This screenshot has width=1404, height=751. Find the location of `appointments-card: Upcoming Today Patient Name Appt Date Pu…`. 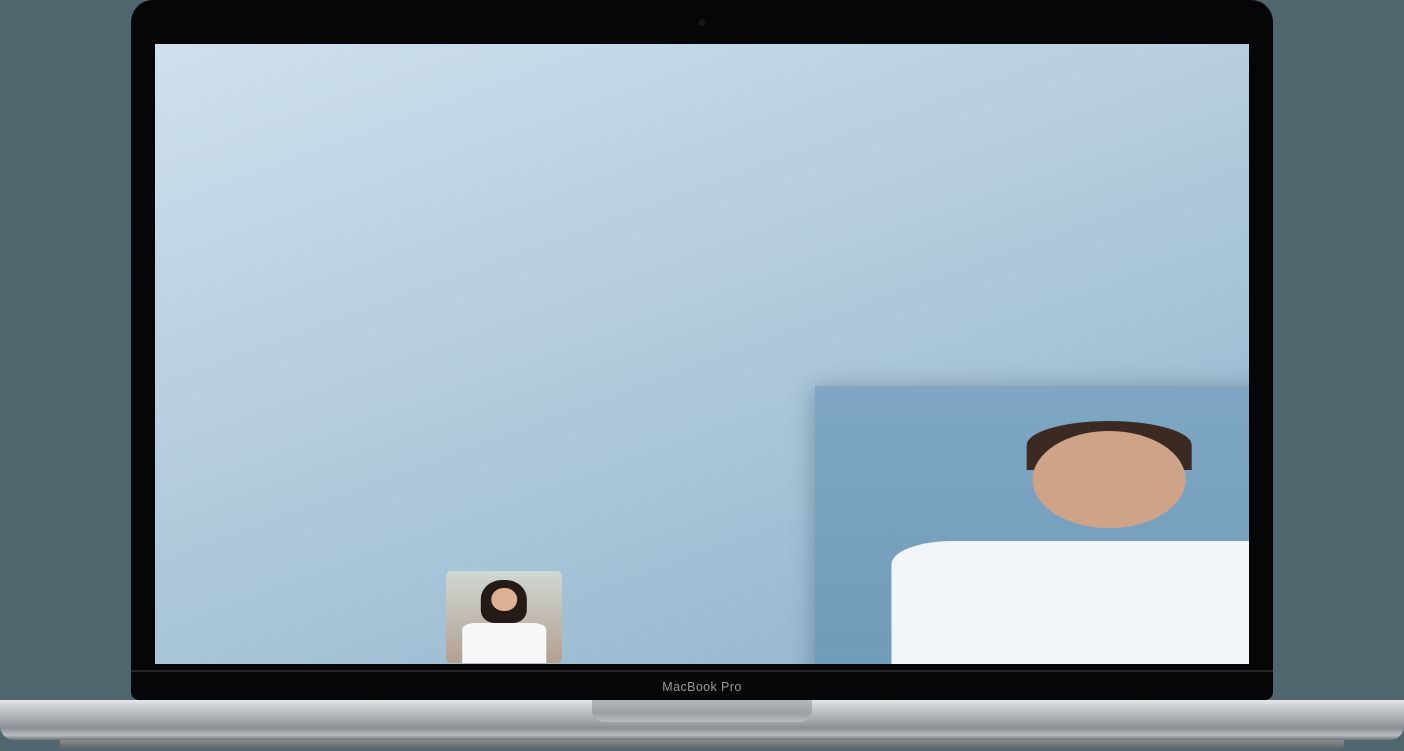

appointments-card: Upcoming Today Patient Name Appt Date Pu… is located at coordinates (1032, 525).